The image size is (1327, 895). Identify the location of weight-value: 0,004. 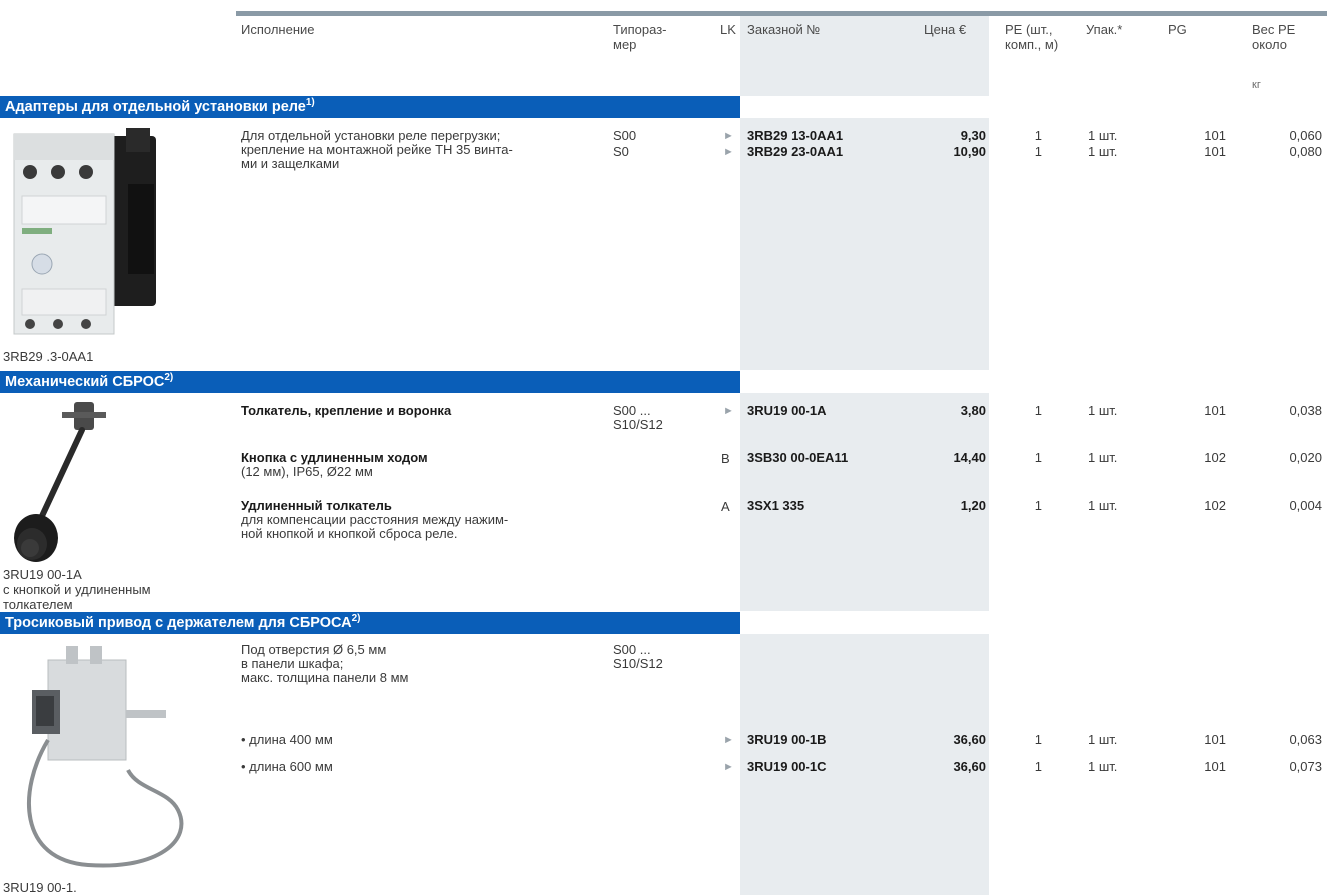
(1305, 505).